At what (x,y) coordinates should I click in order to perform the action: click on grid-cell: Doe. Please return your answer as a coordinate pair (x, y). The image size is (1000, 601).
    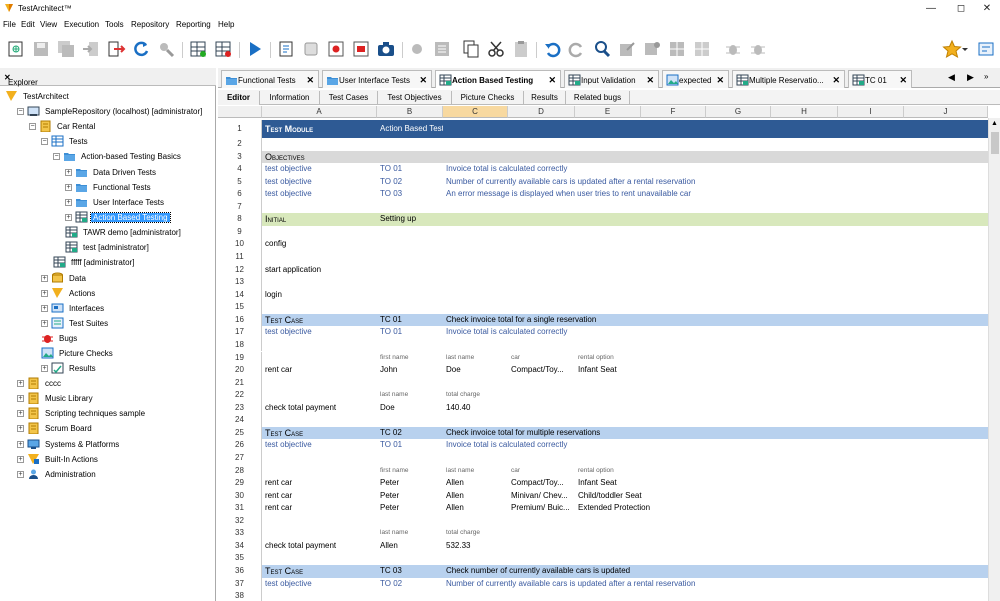
    Looking at the image, I should click on (475, 370).